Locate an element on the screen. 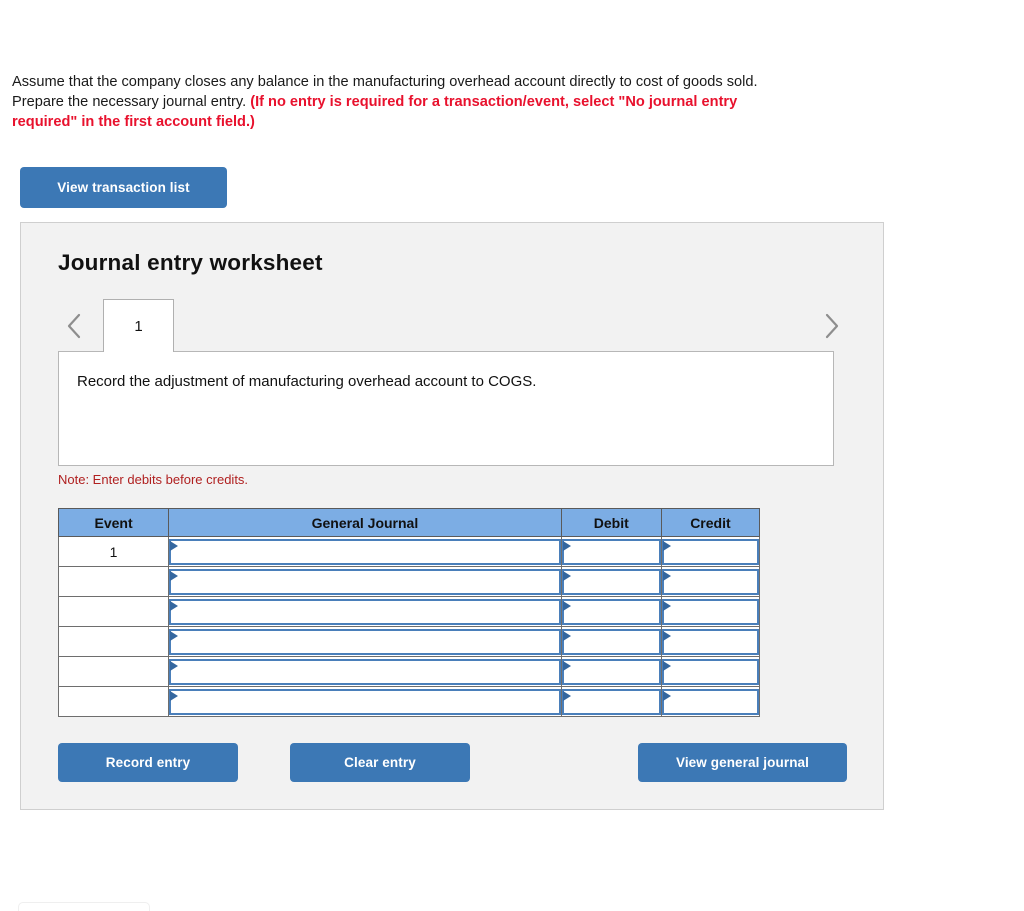 The width and height of the screenshot is (1024, 911). next-tab-button is located at coordinates (831, 326).